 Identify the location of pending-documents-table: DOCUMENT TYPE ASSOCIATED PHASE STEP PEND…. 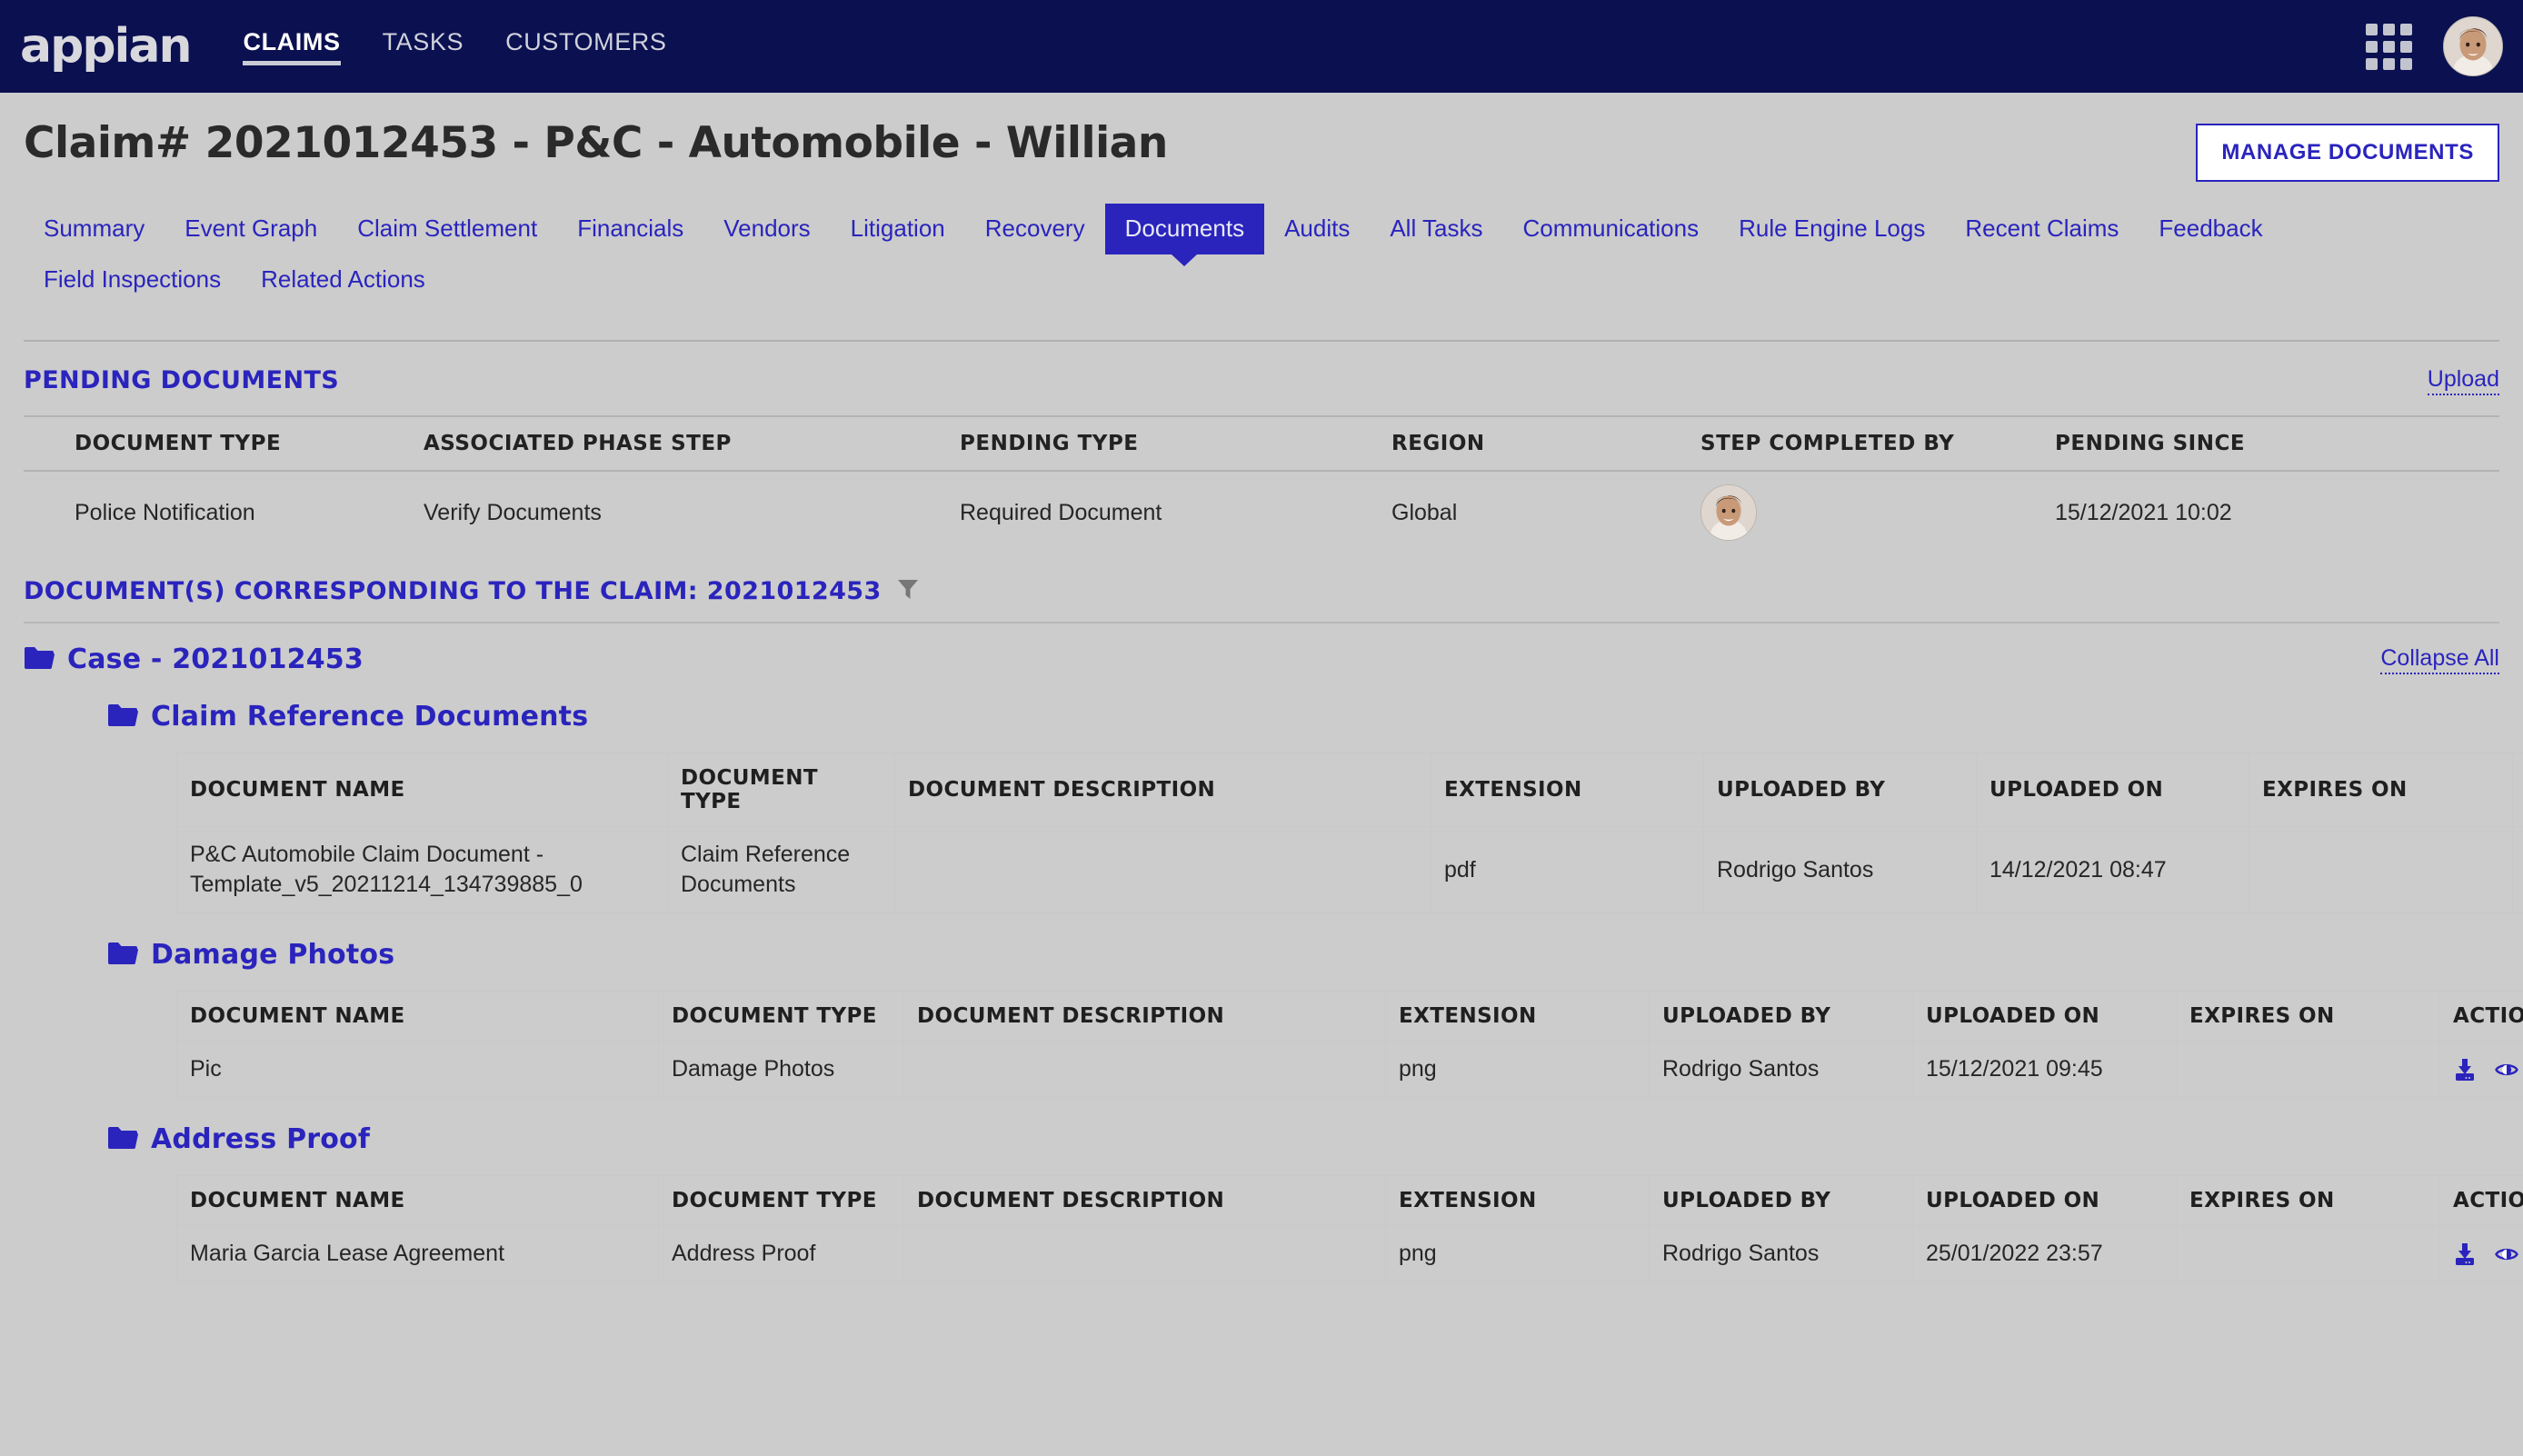
(1261, 484).